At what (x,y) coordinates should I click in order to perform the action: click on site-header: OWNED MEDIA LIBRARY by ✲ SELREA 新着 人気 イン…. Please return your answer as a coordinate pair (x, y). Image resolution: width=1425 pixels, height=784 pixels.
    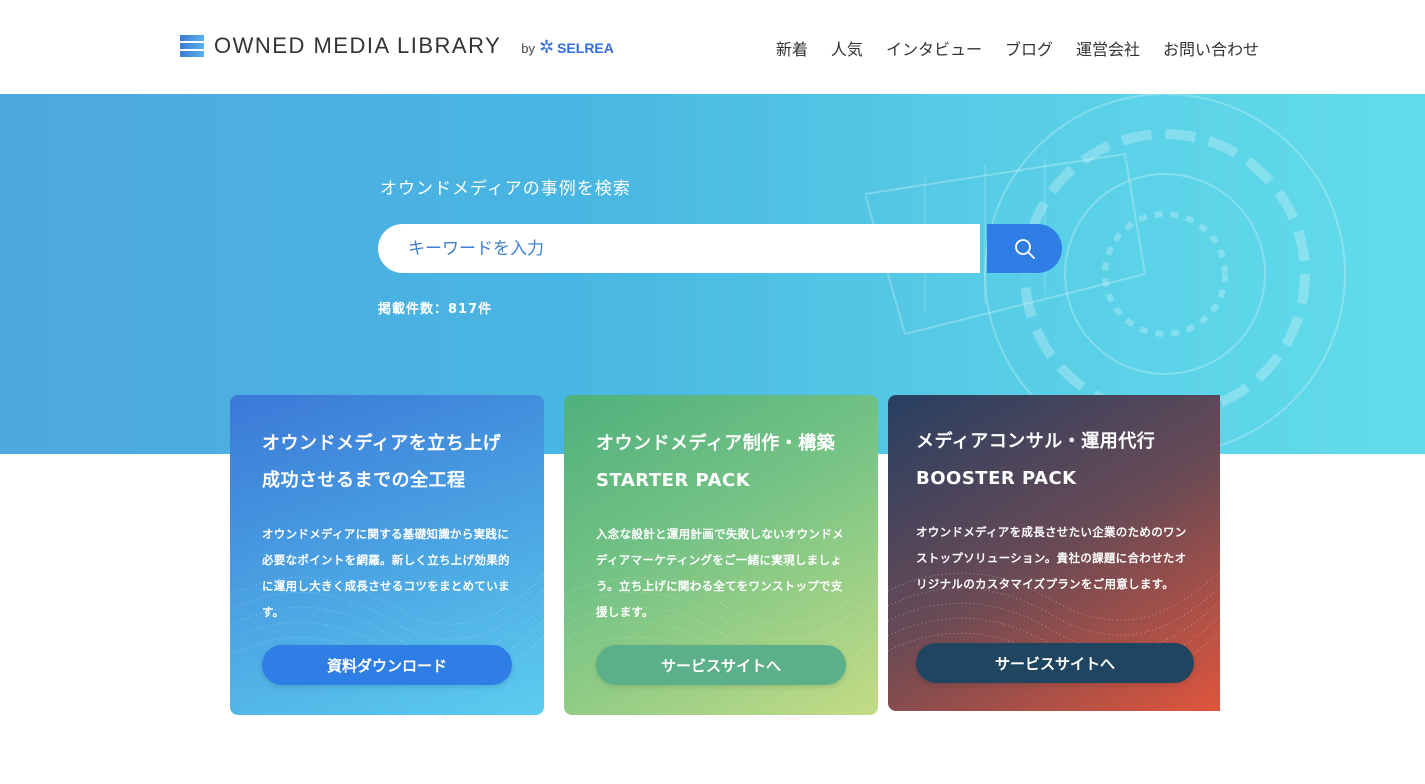
    Looking at the image, I should click on (712, 47).